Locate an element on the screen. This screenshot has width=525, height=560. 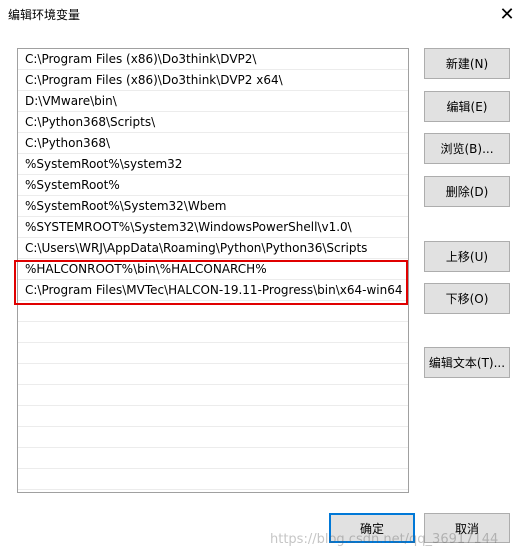
new-button: 新建(N) is located at coordinates (467, 63).